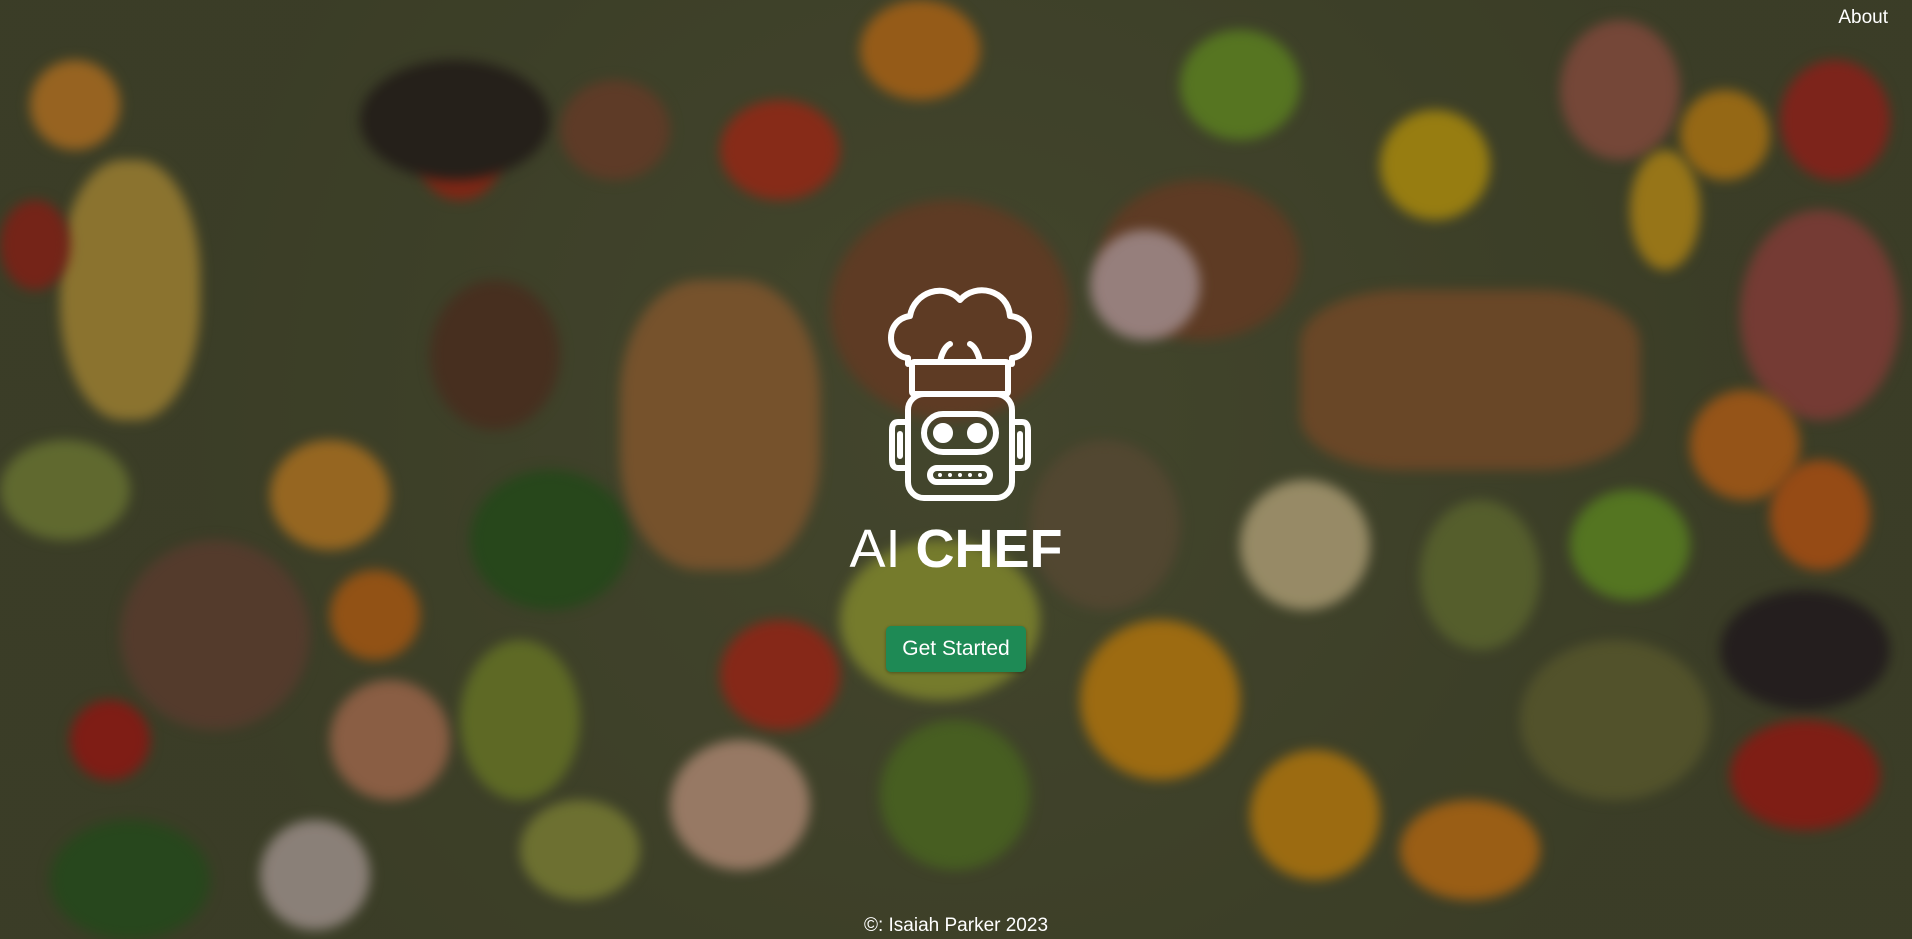 This screenshot has width=1912, height=939. I want to click on robot-chef-hat-icon, so click(960, 394).